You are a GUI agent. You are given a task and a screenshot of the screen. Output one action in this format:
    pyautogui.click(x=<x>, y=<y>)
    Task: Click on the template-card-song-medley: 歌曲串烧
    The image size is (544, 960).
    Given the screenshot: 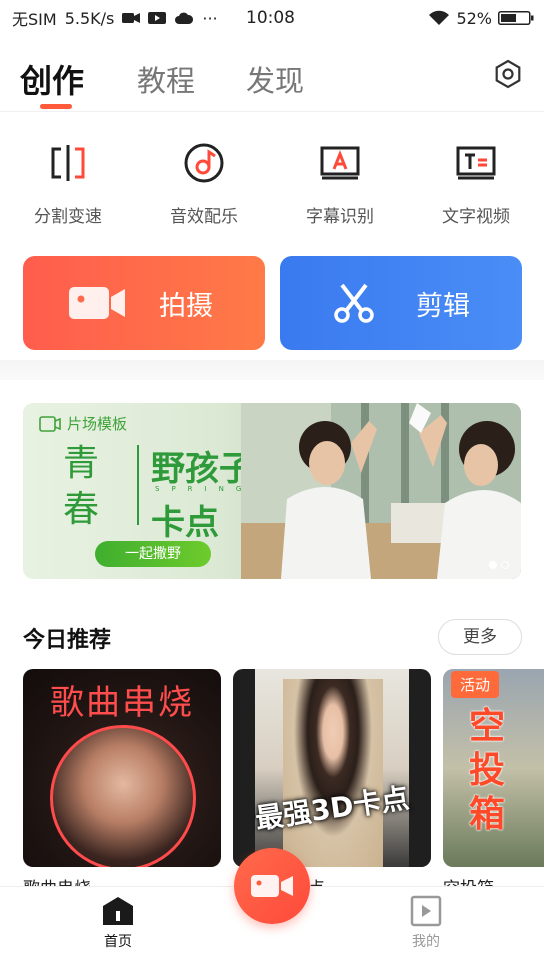 What is the action you would take?
    pyautogui.click(x=122, y=768)
    